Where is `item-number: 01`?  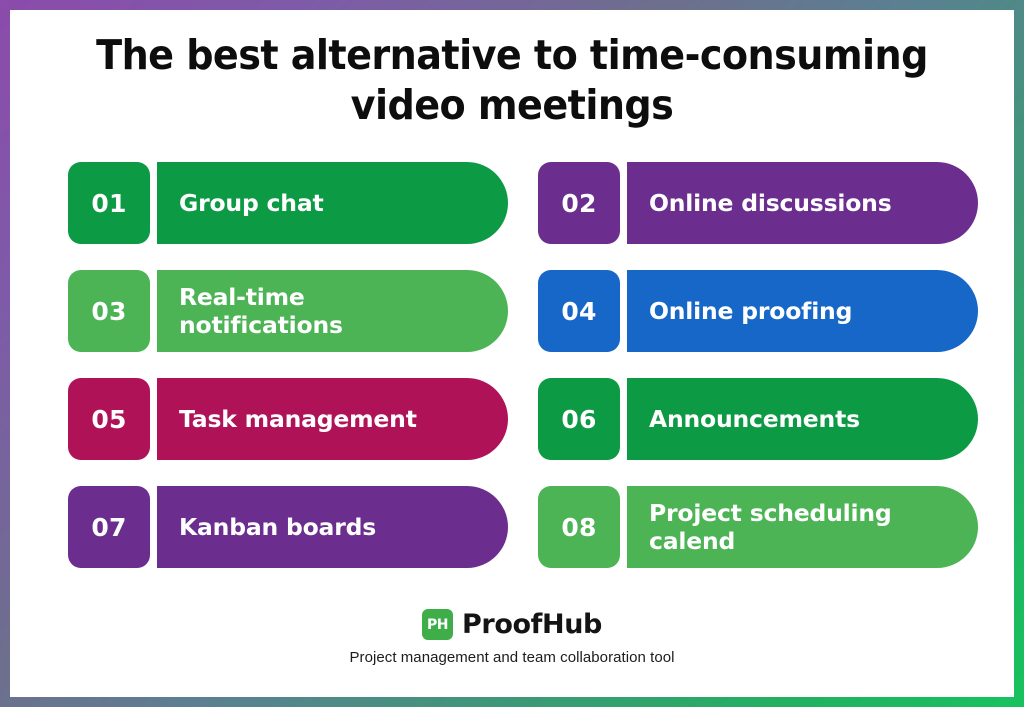 item-number: 01 is located at coordinates (109, 203).